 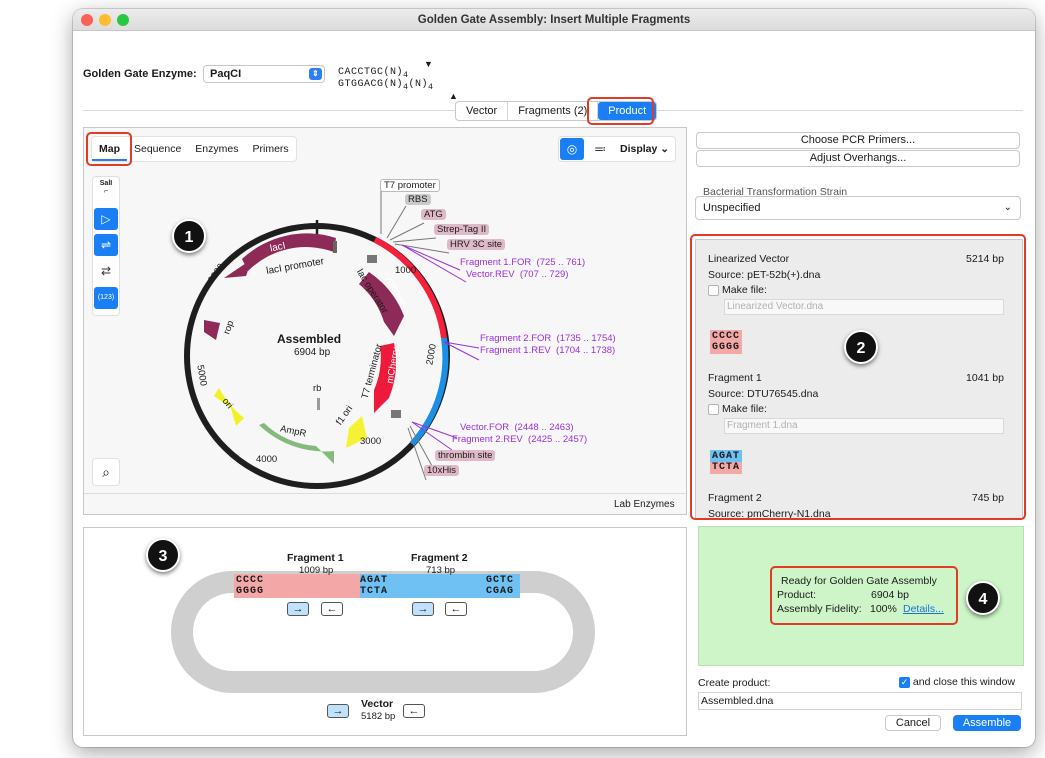 I want to click on feature-laci-promoter-mark, so click(x=335, y=247).